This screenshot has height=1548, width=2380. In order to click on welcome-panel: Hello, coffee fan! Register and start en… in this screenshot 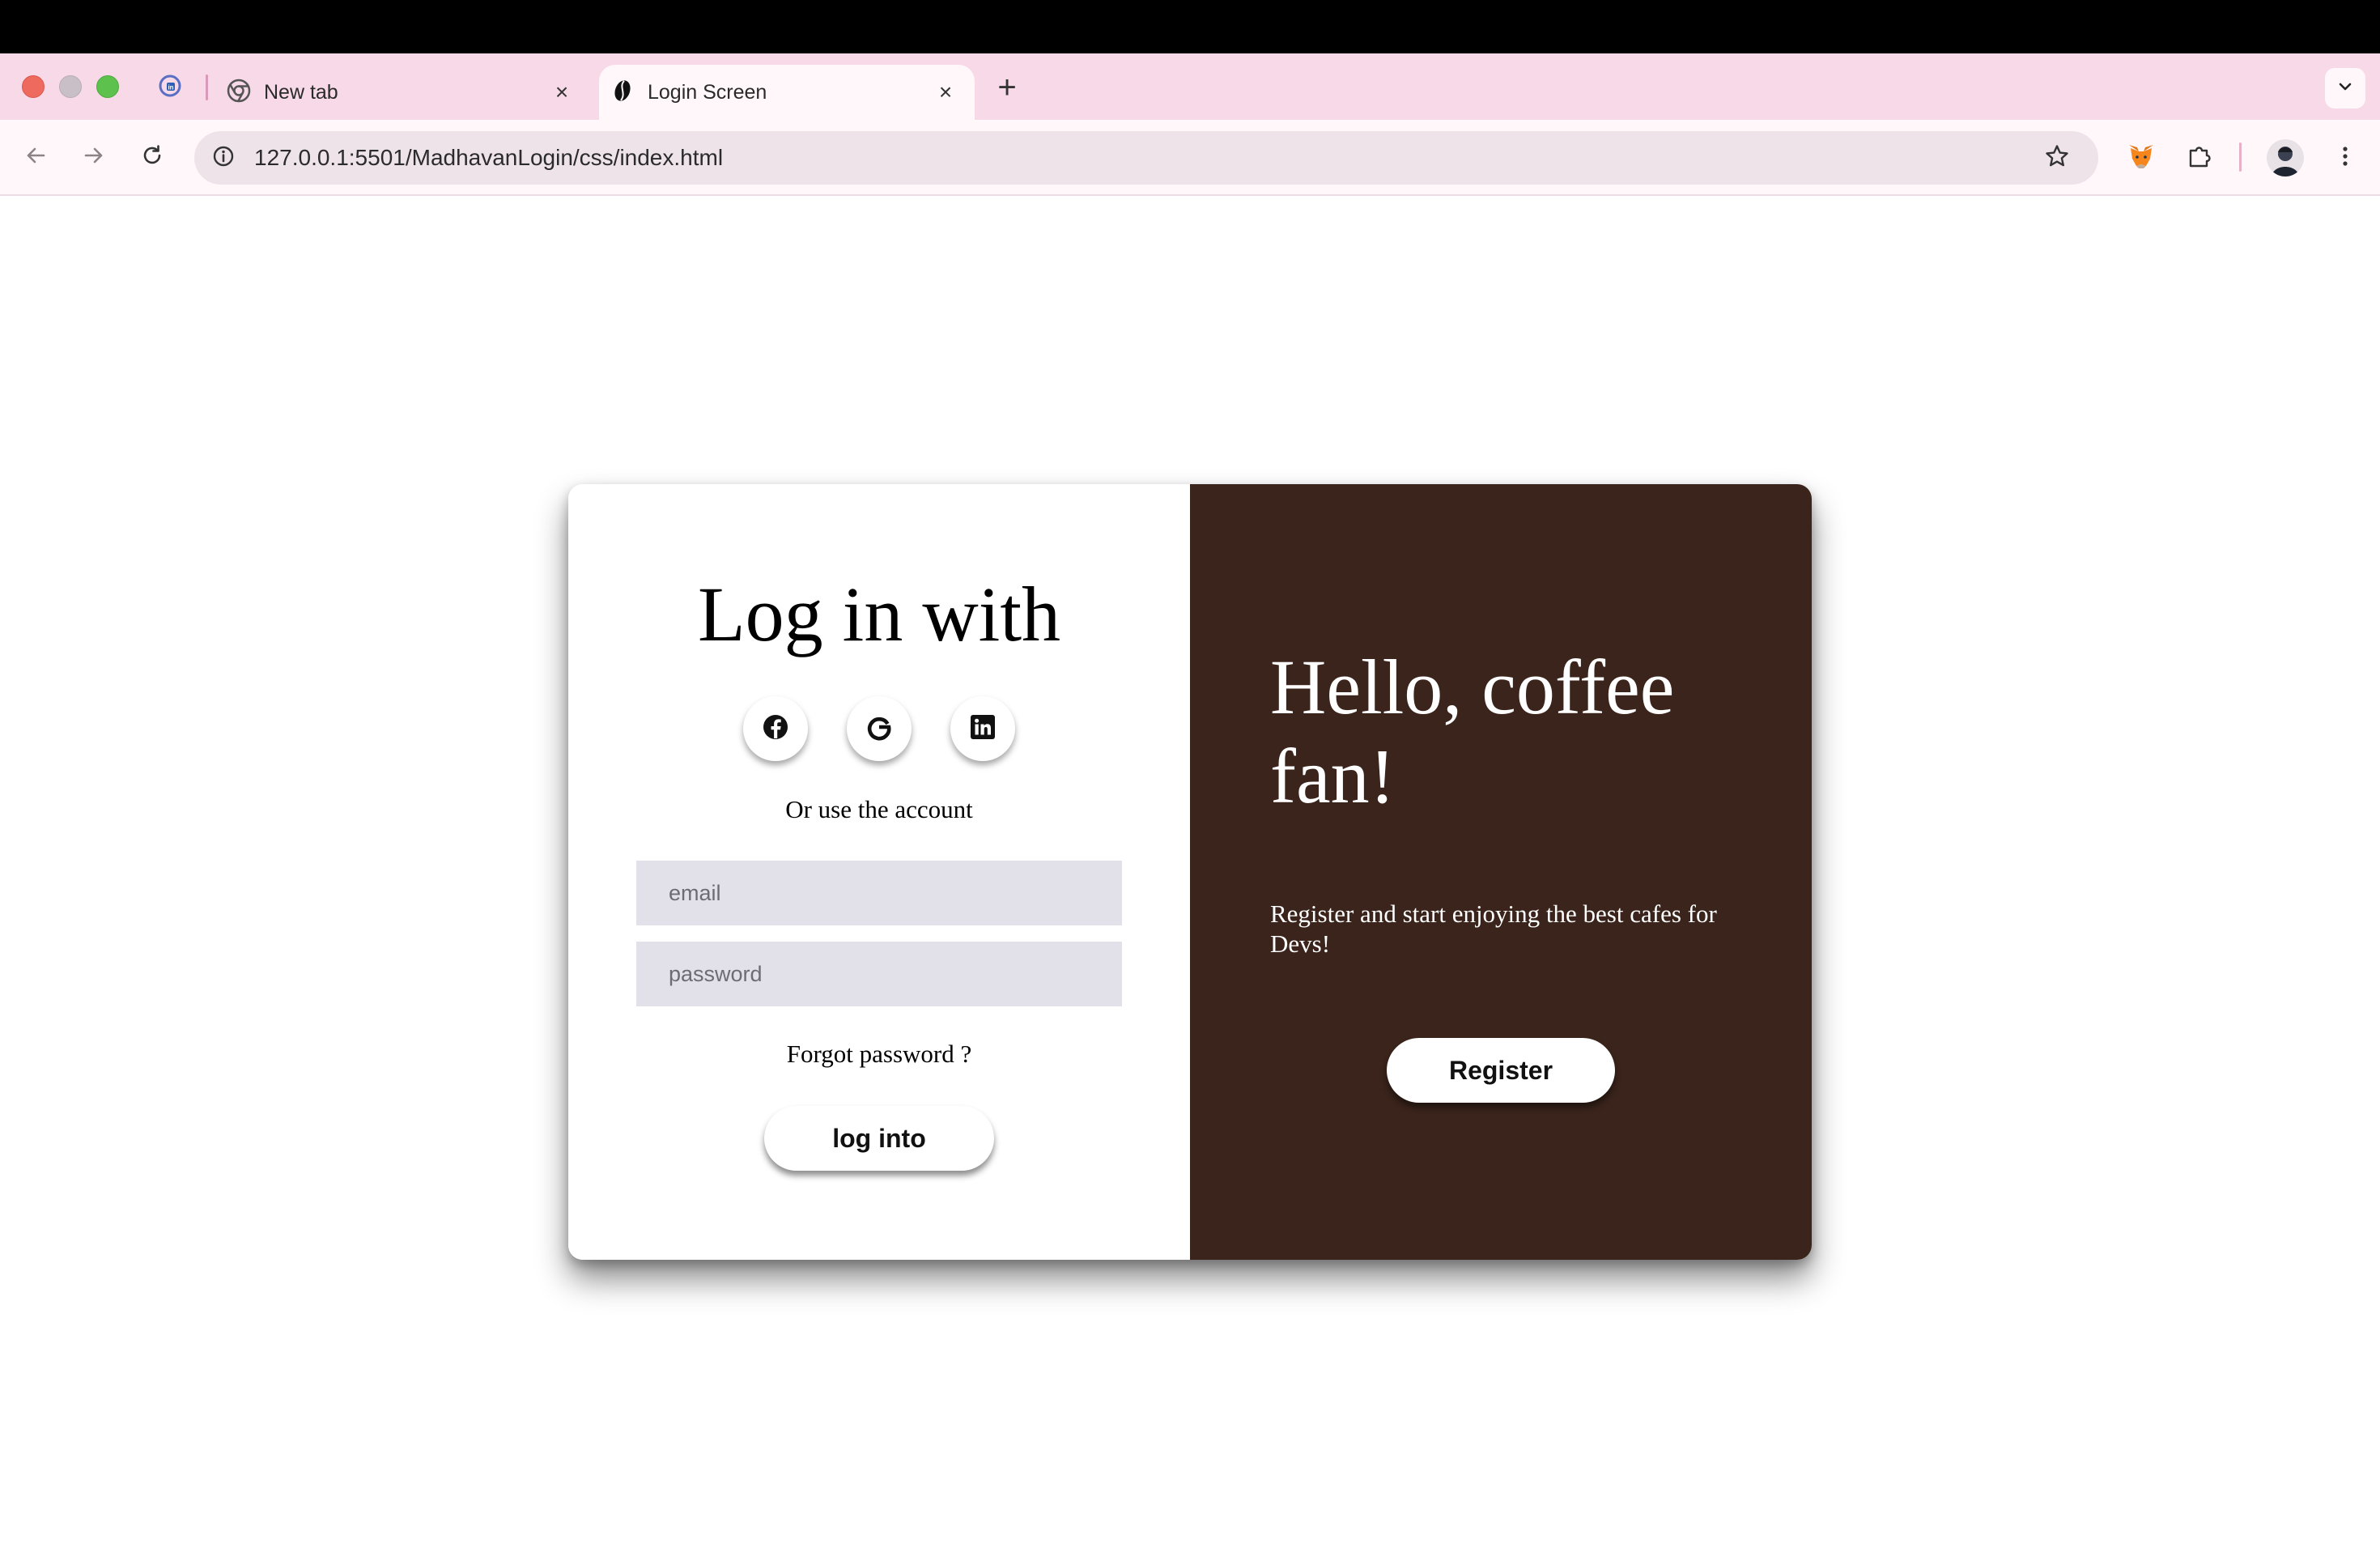, I will do `click(1501, 872)`.